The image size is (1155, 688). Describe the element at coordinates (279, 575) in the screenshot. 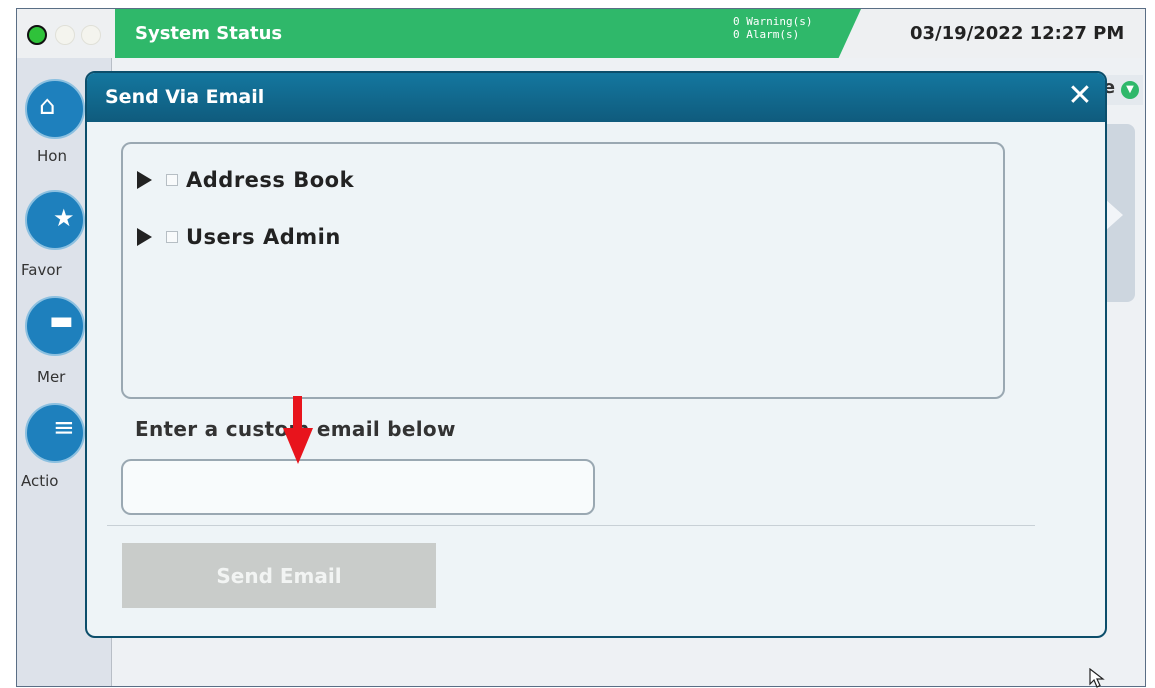

I see `send-email-button: Send Email` at that location.